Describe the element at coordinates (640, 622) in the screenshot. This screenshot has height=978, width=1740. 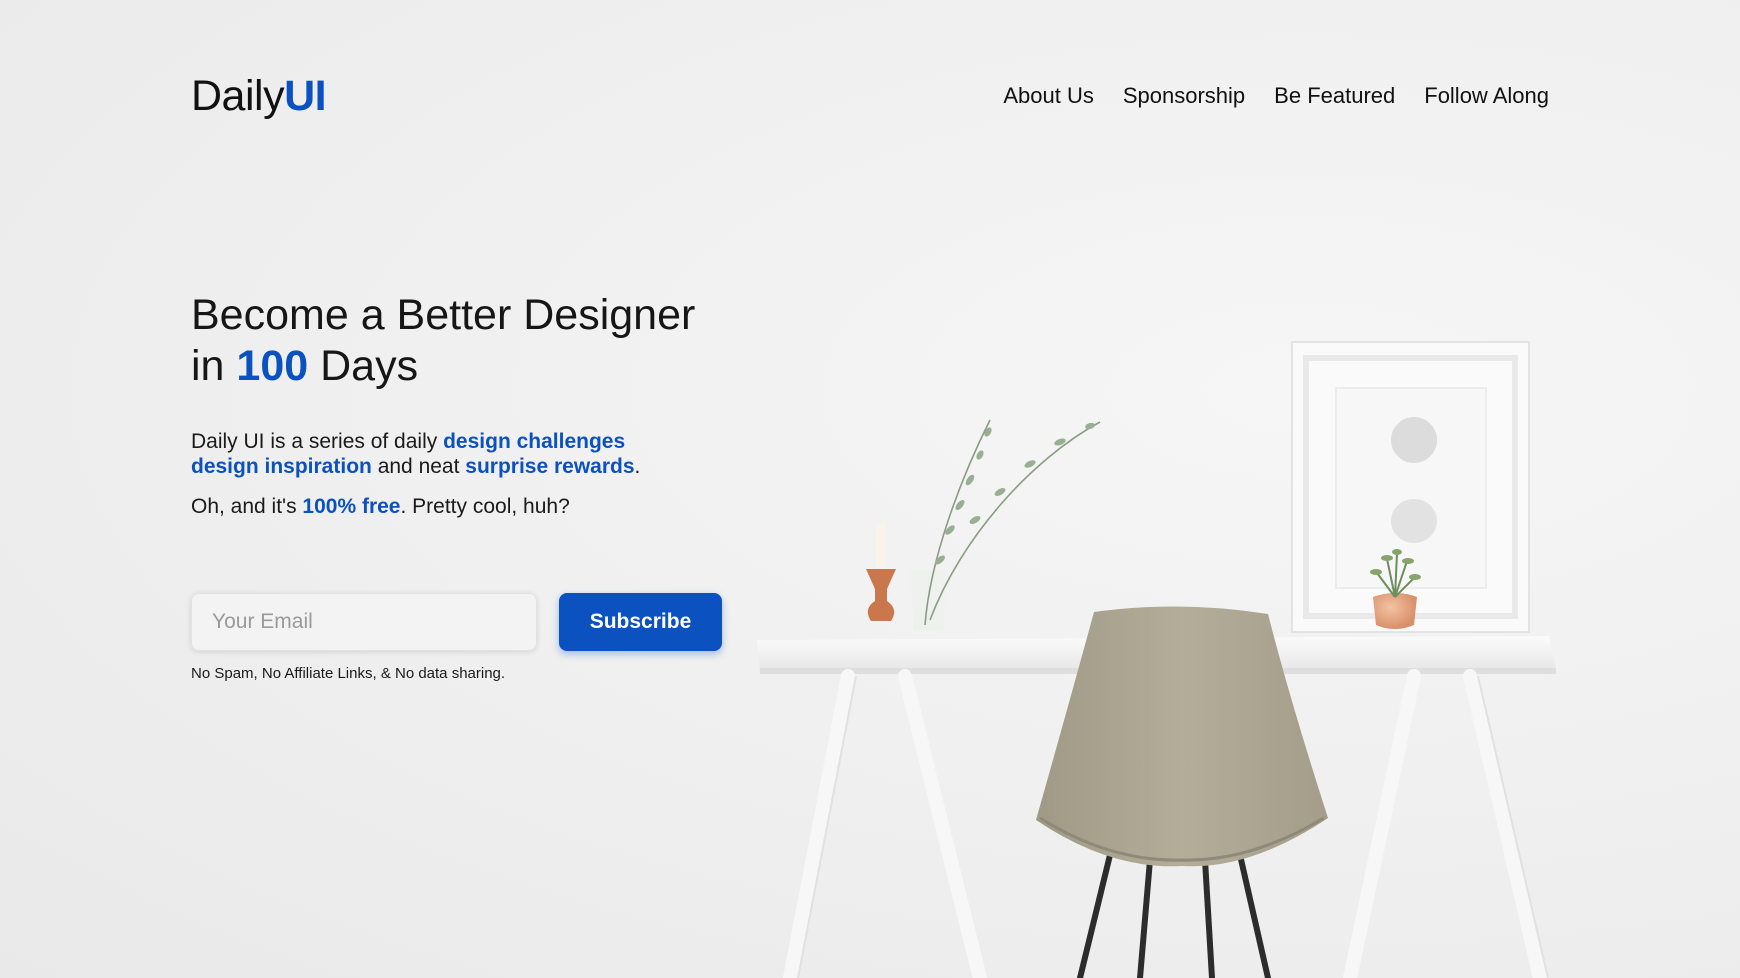
I see `subscribe-button: Subscribe` at that location.